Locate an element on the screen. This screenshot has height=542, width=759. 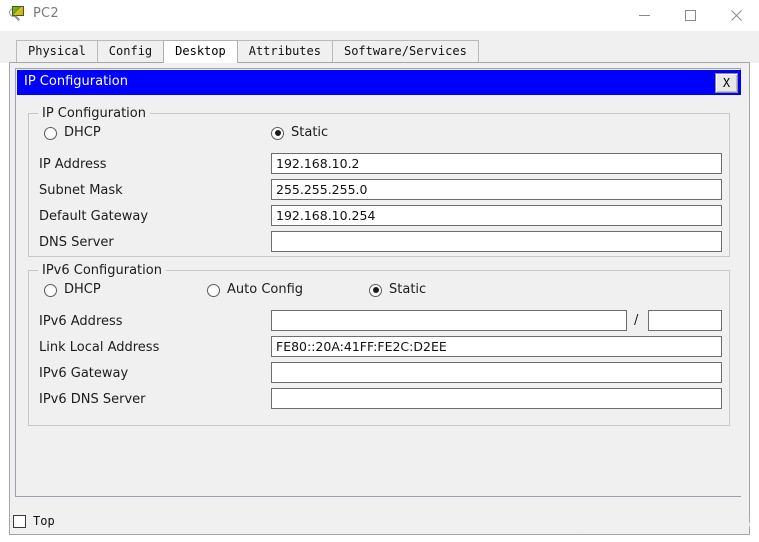
checkbox-square-icon is located at coordinates (19, 521).